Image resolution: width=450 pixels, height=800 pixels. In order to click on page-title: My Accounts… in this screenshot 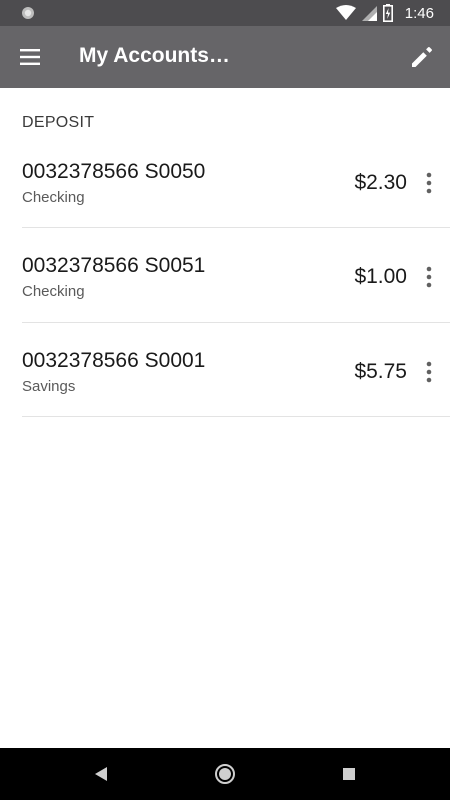, I will do `click(154, 55)`.